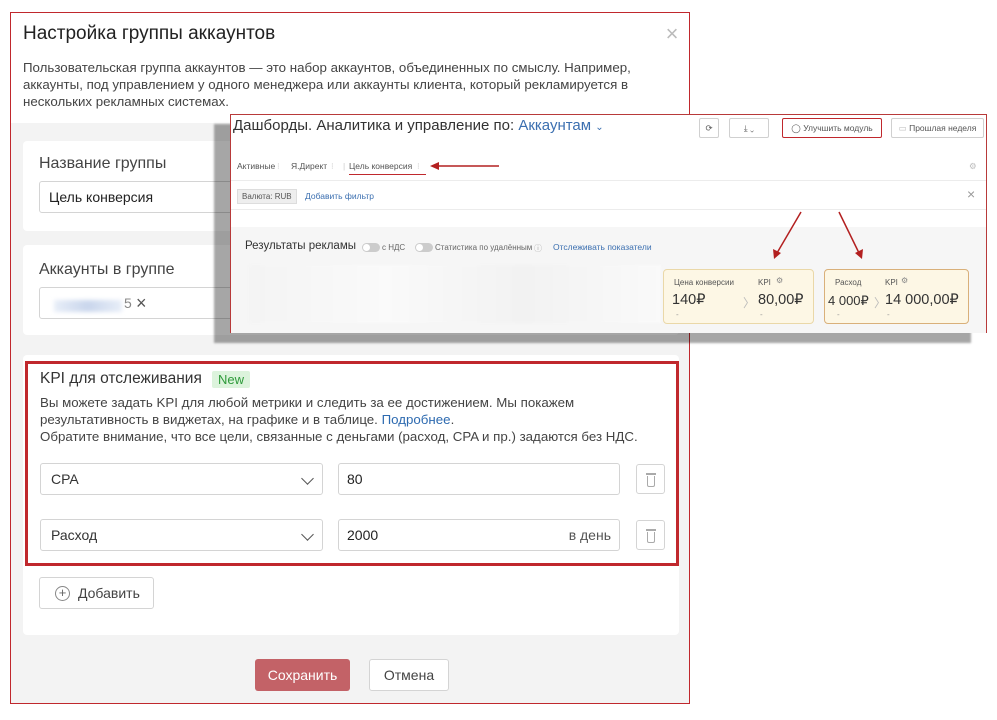 The image size is (997, 720). Describe the element at coordinates (704, 282) in the screenshot. I see `kpi-widget-metric-label: Цена конверсии` at that location.